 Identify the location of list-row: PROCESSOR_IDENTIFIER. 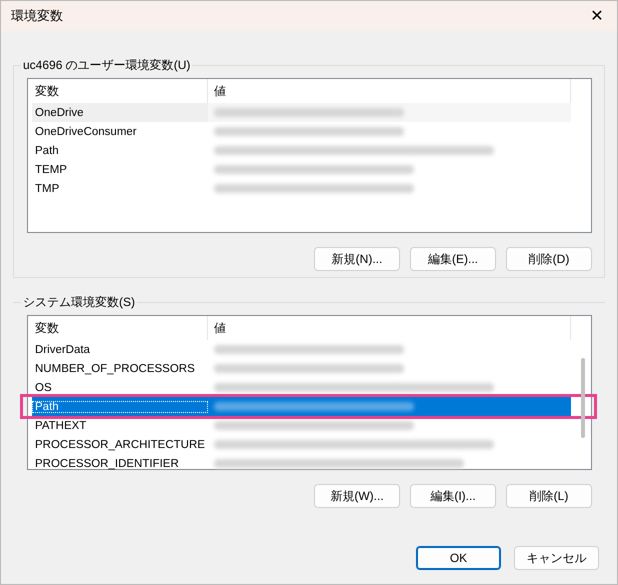
(301, 463).